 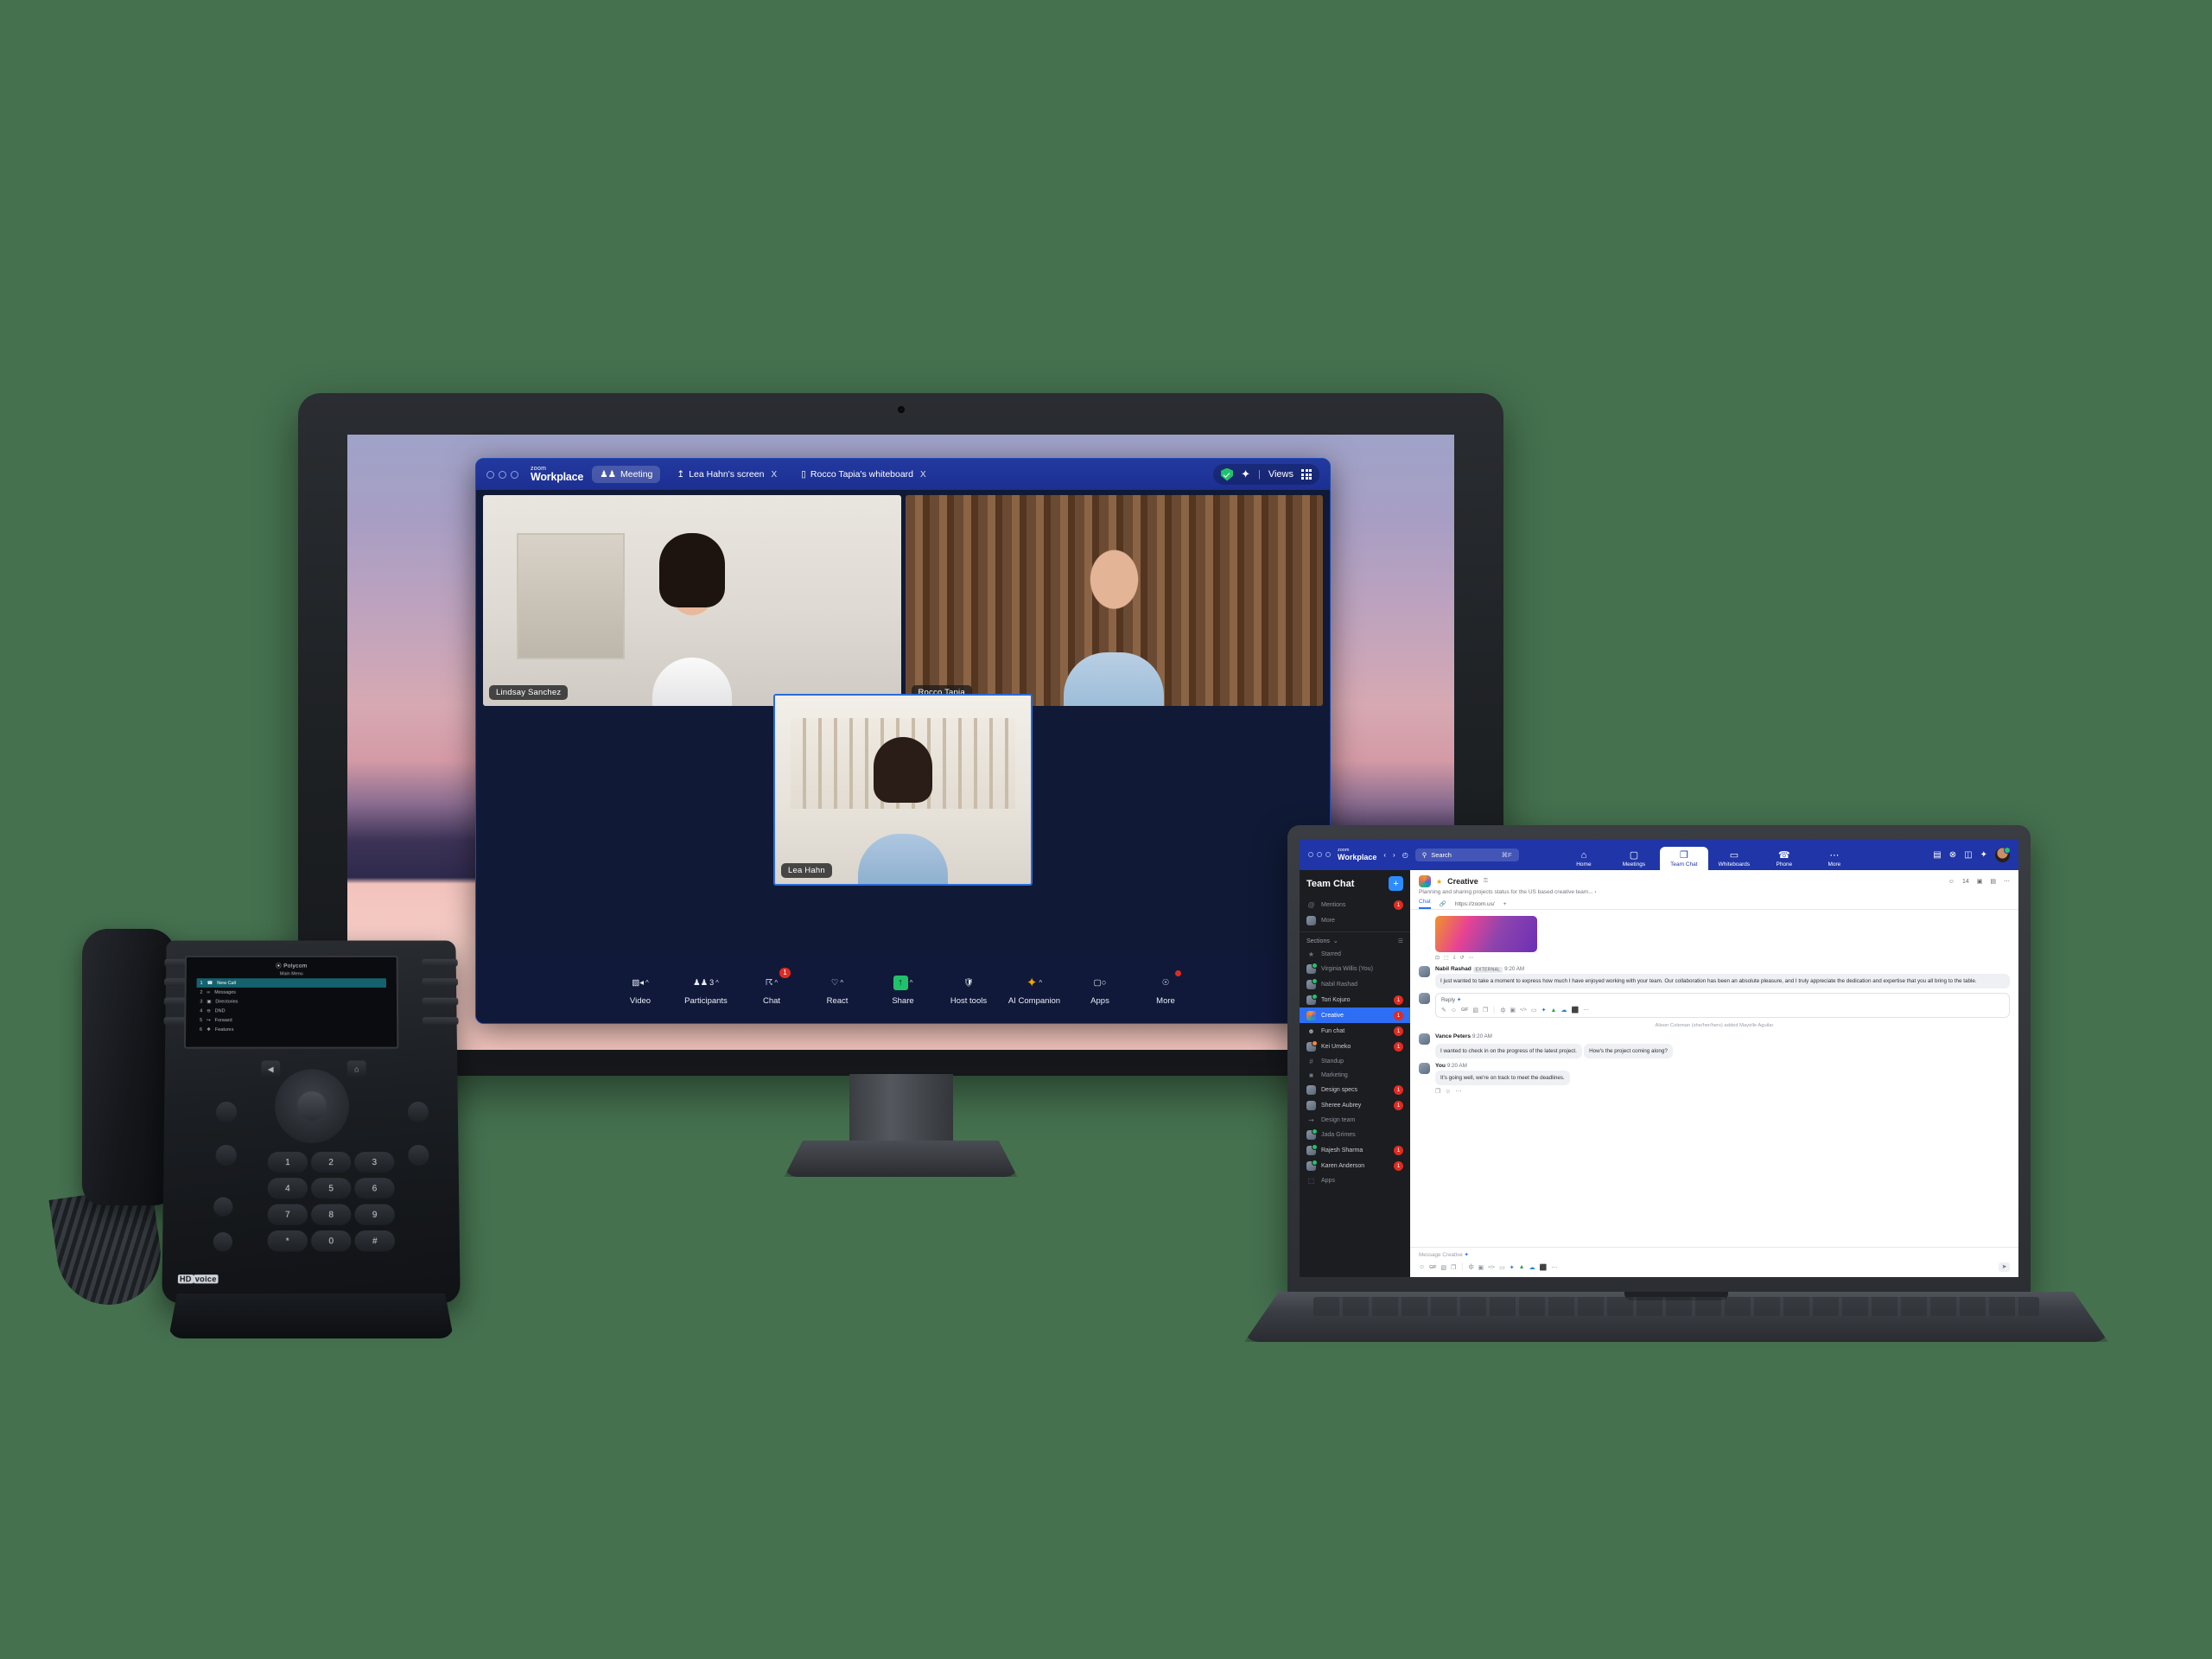 I want to click on sections-header: Sections ⌄ ☰, so click(x=1355, y=939).